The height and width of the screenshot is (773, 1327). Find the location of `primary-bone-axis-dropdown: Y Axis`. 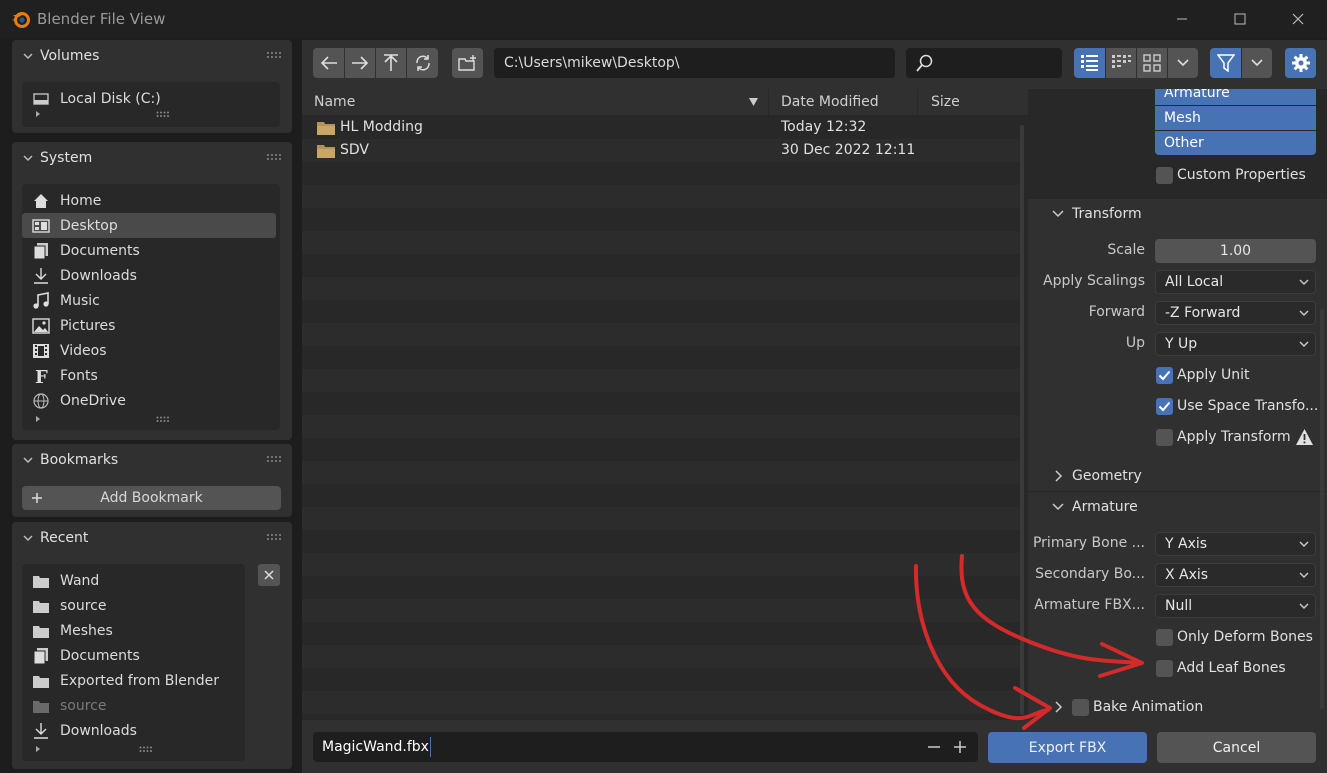

primary-bone-axis-dropdown: Y Axis is located at coordinates (1235, 544).